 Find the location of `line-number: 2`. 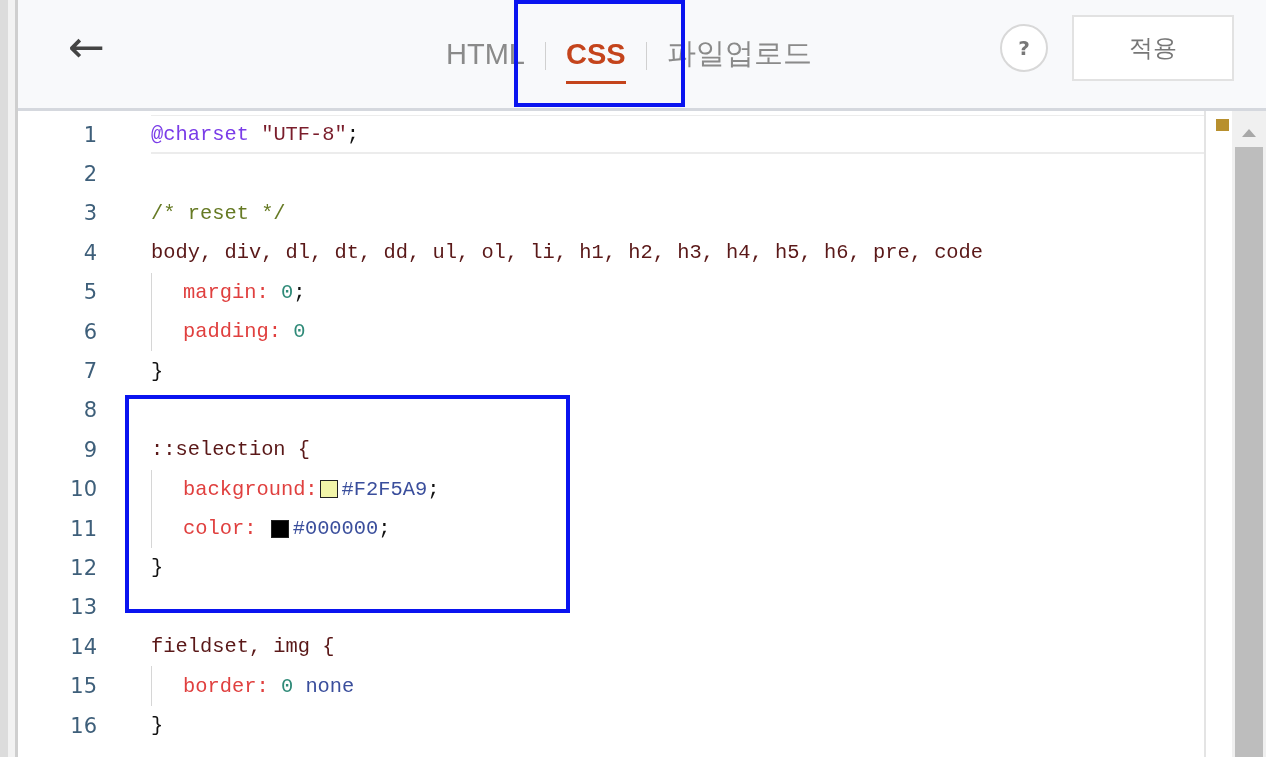

line-number: 2 is located at coordinates (89, 174).